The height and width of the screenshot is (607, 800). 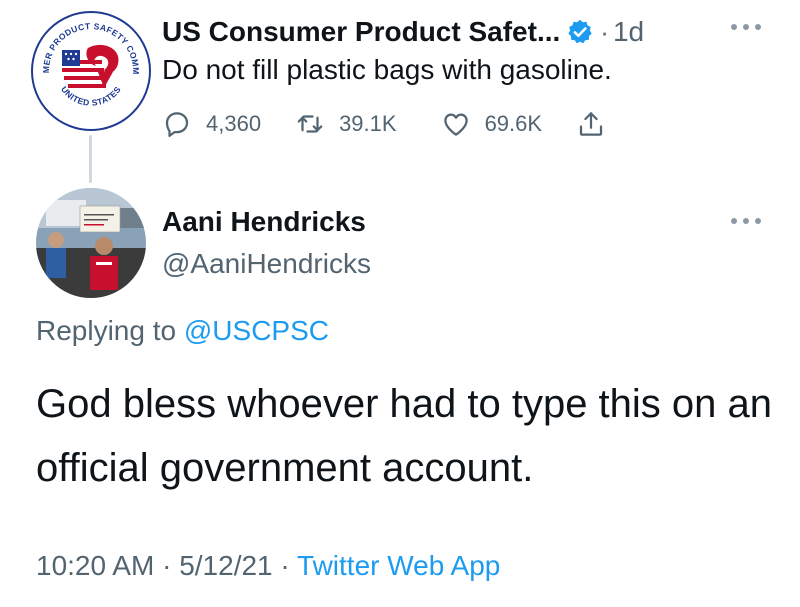 I want to click on retweet-button: 39.1K, so click(x=346, y=124).